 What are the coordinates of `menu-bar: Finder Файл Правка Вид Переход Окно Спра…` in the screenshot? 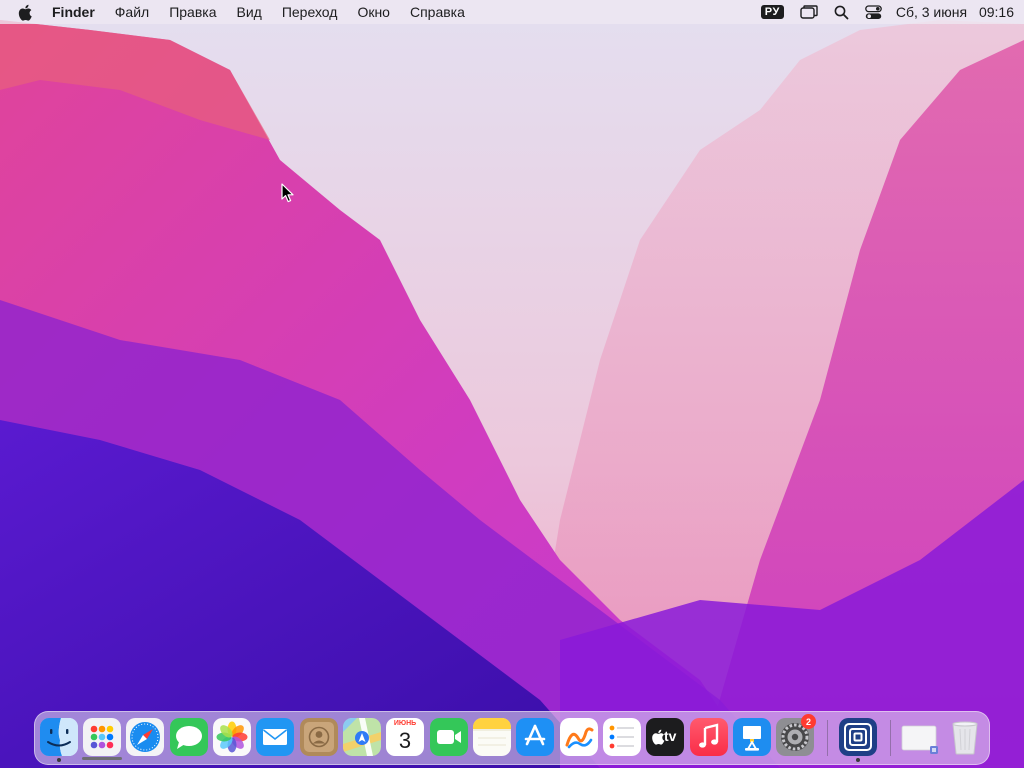 It's located at (512, 12).